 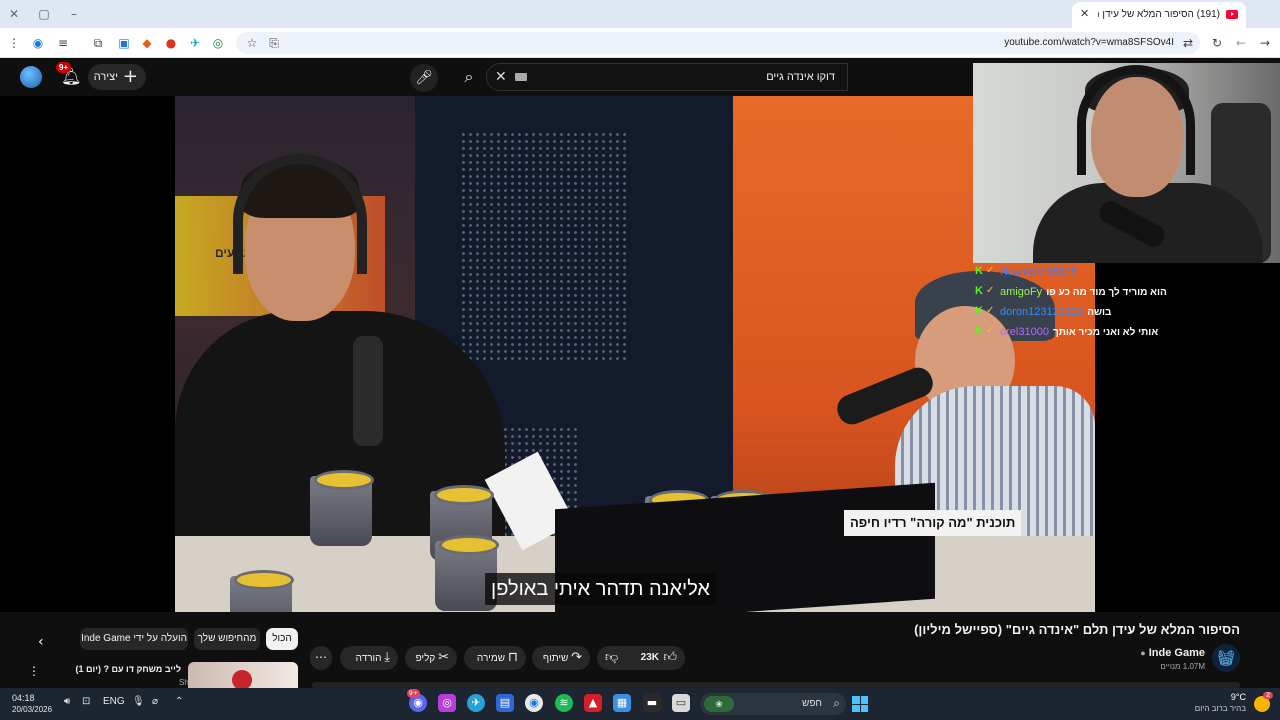 What do you see at coordinates (67, 701) in the screenshot?
I see `volume-icon: 🔊︎` at bounding box center [67, 701].